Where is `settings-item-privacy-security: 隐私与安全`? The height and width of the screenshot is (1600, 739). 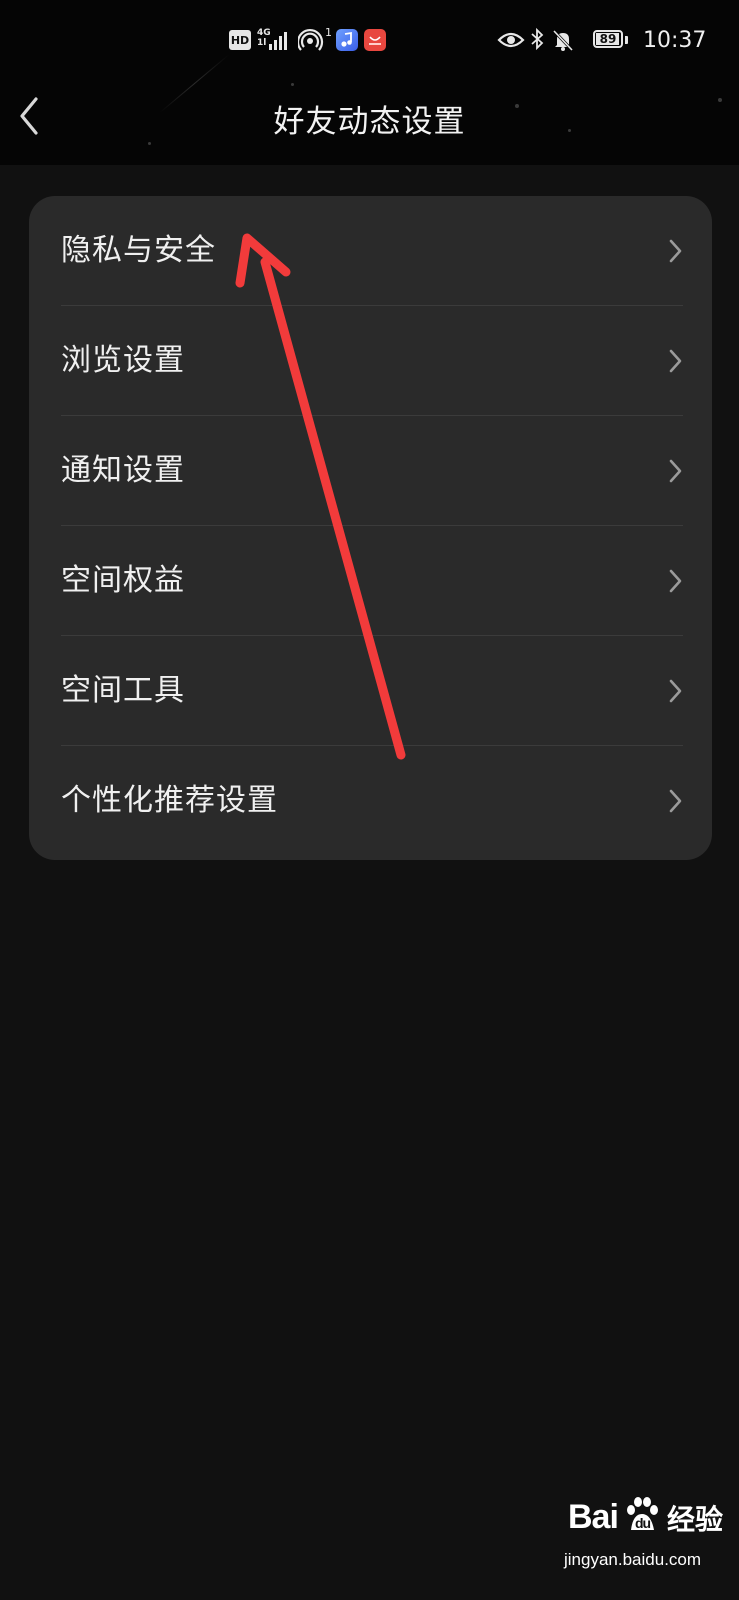 settings-item-privacy-security: 隐私与安全 is located at coordinates (370, 251).